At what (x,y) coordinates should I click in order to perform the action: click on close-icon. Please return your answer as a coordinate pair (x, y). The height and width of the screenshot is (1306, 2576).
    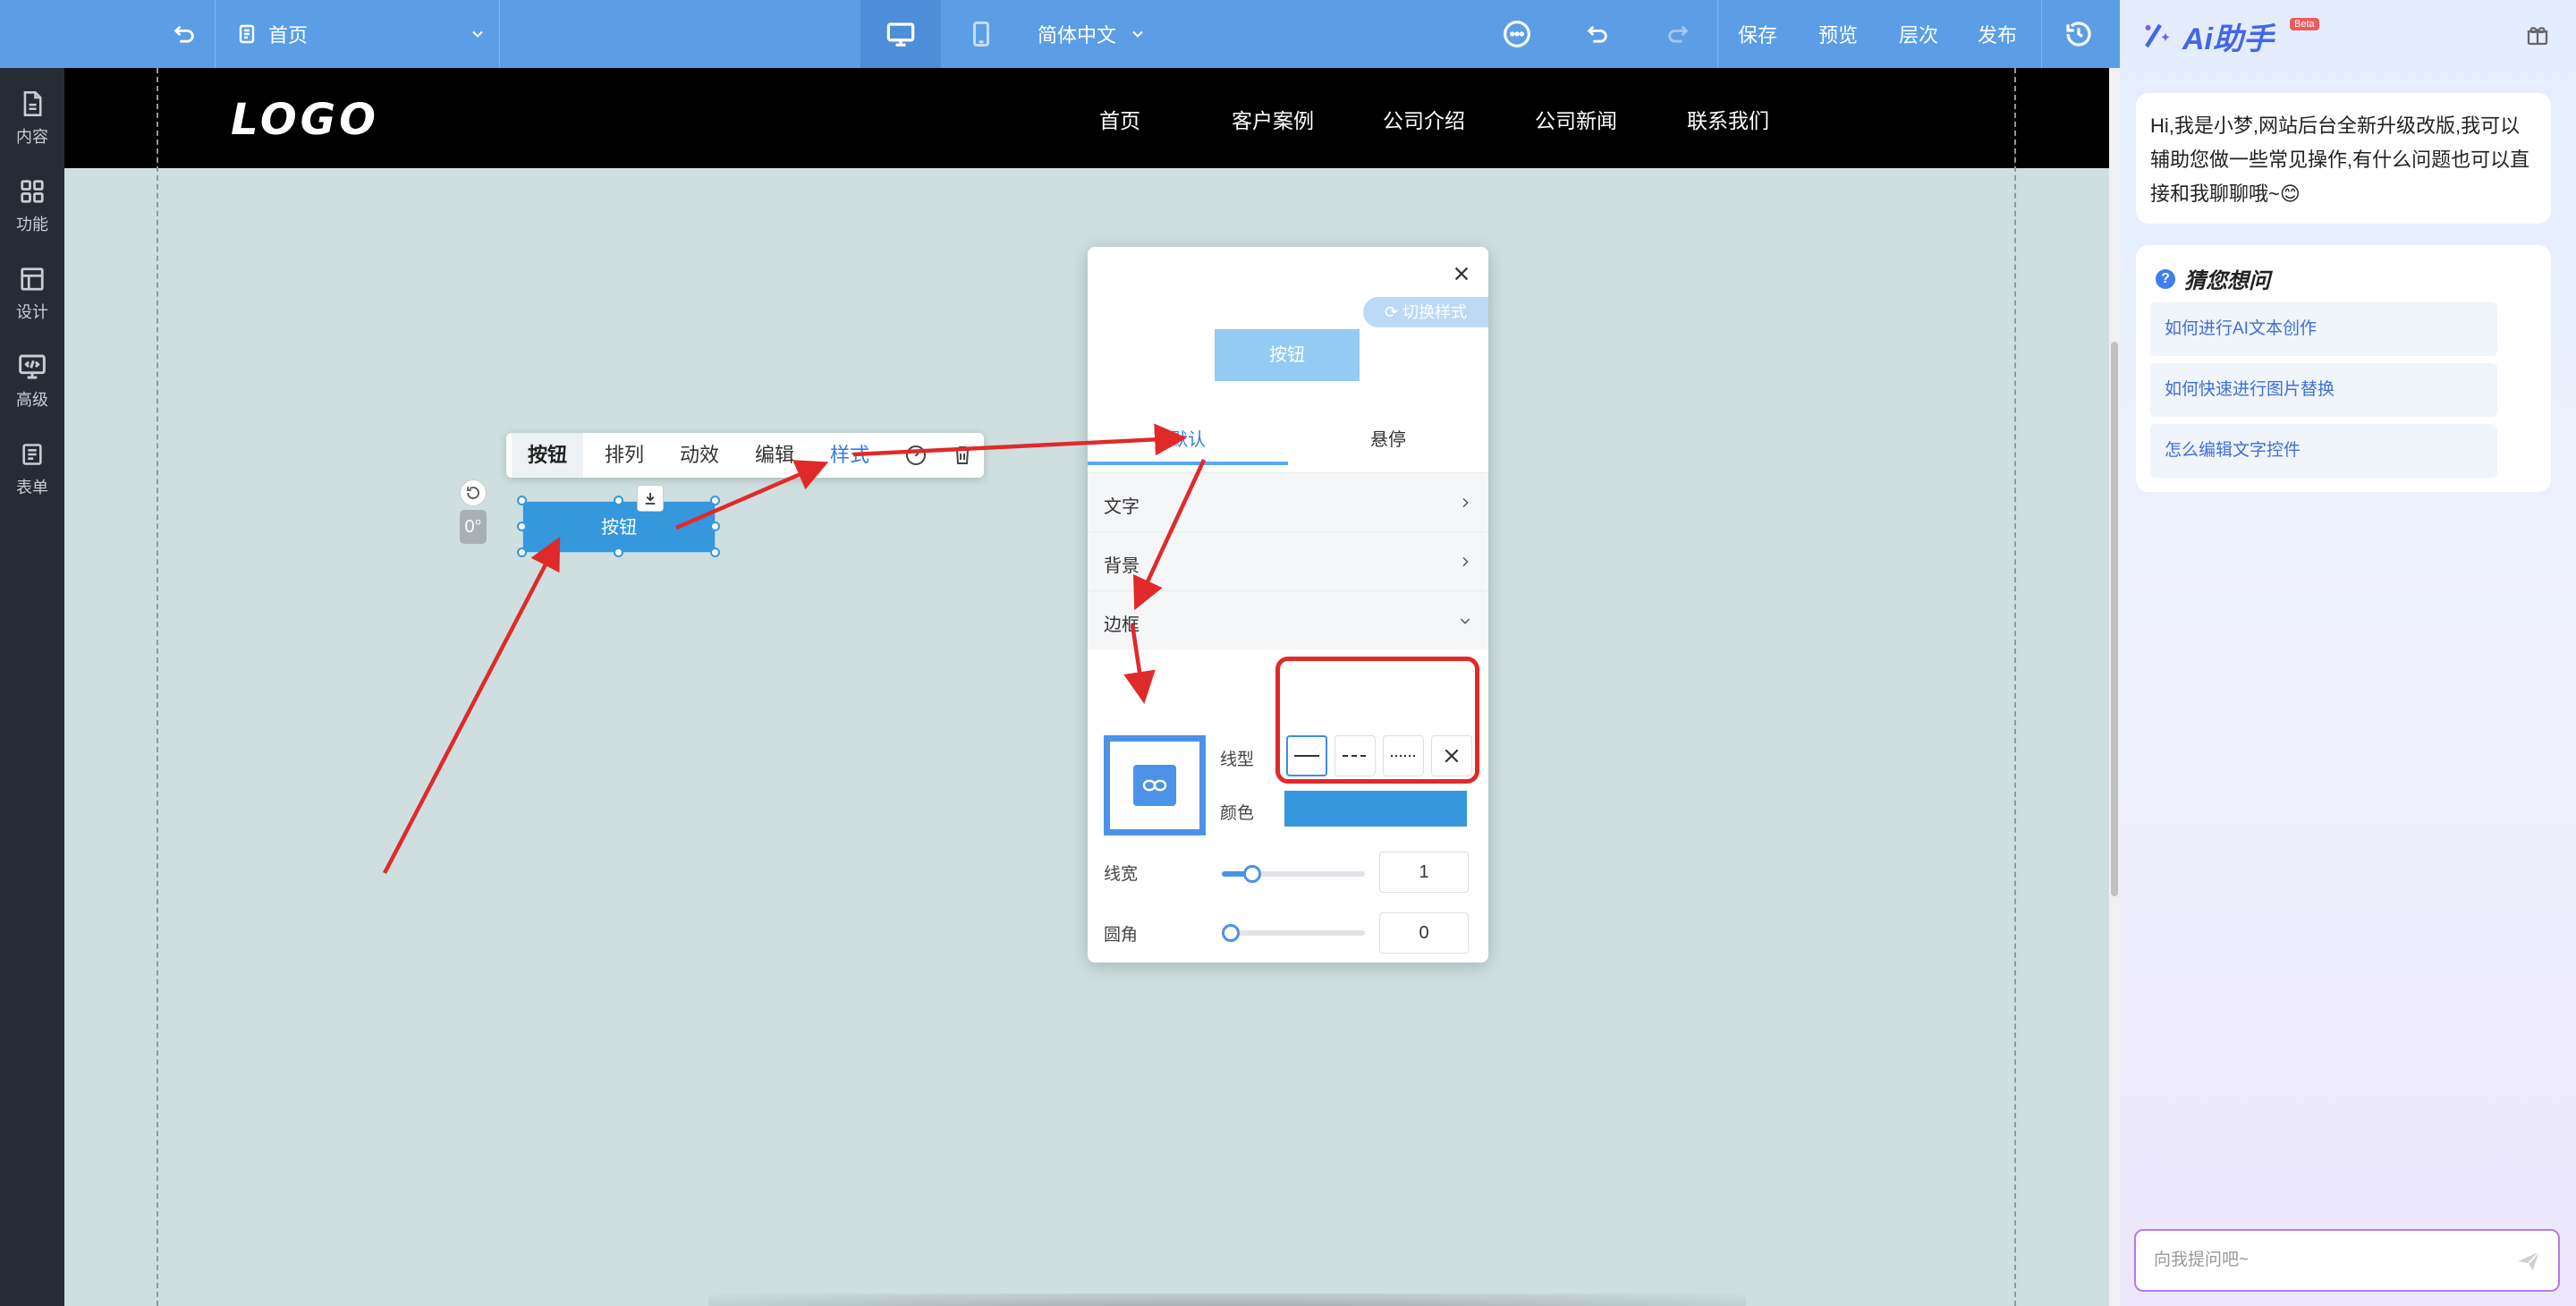
    Looking at the image, I should click on (1461, 274).